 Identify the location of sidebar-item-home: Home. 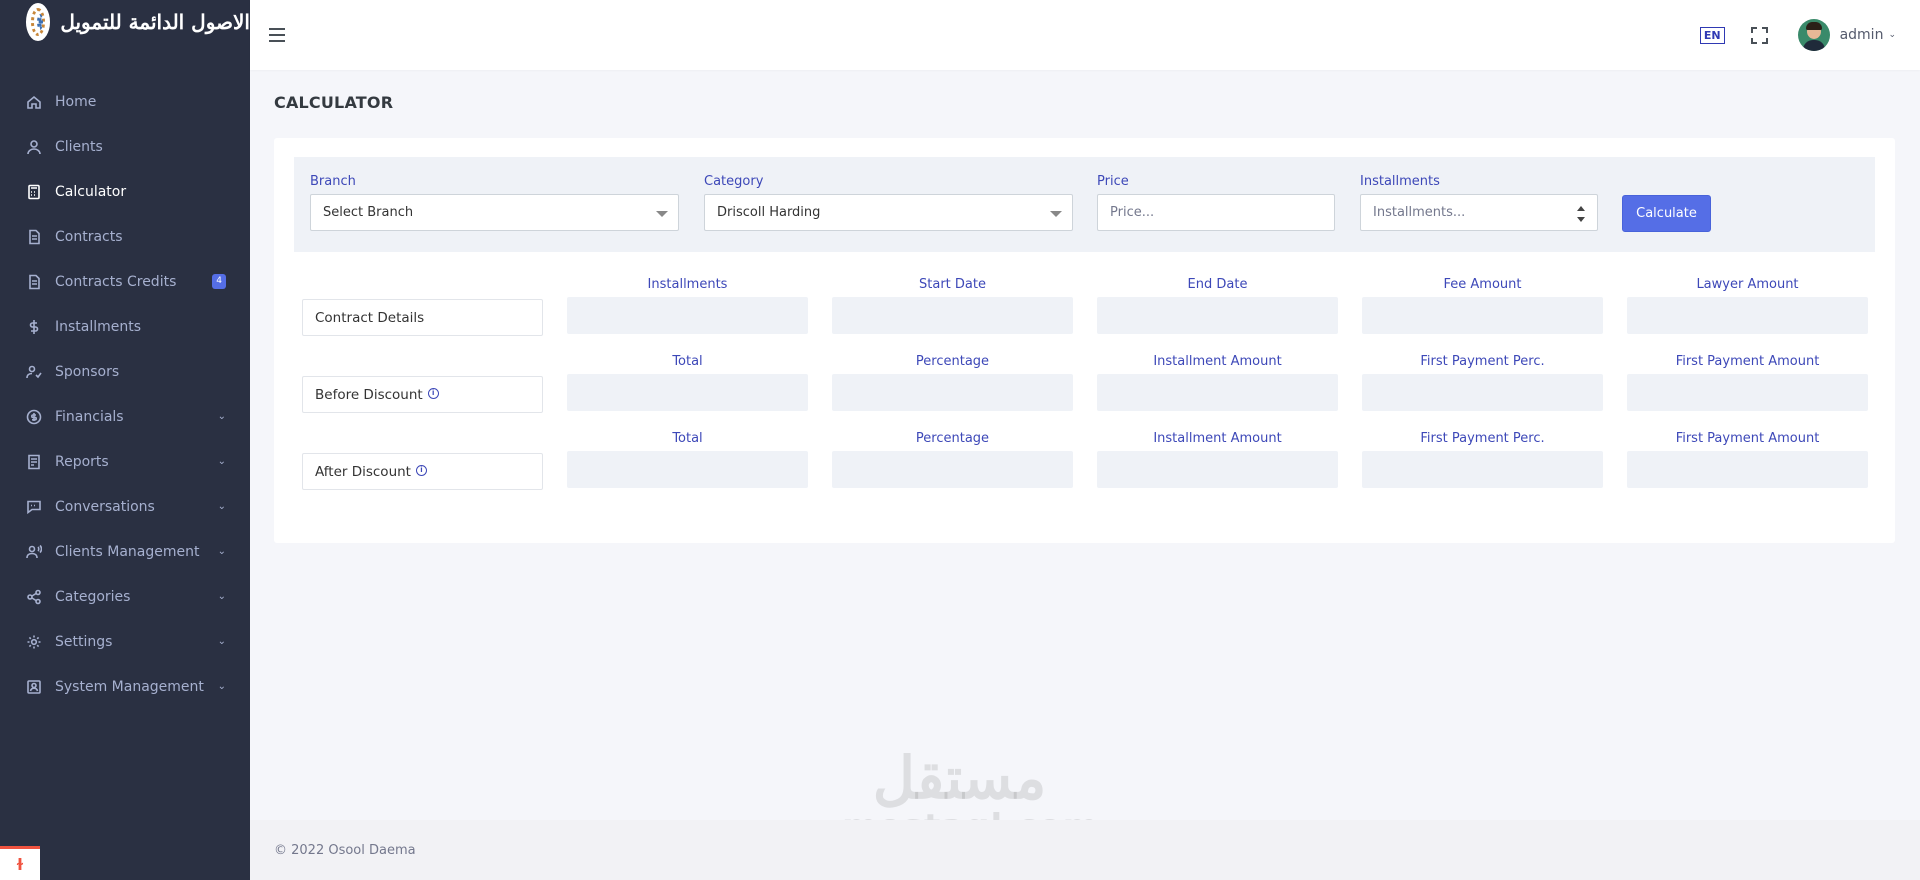
(125, 101).